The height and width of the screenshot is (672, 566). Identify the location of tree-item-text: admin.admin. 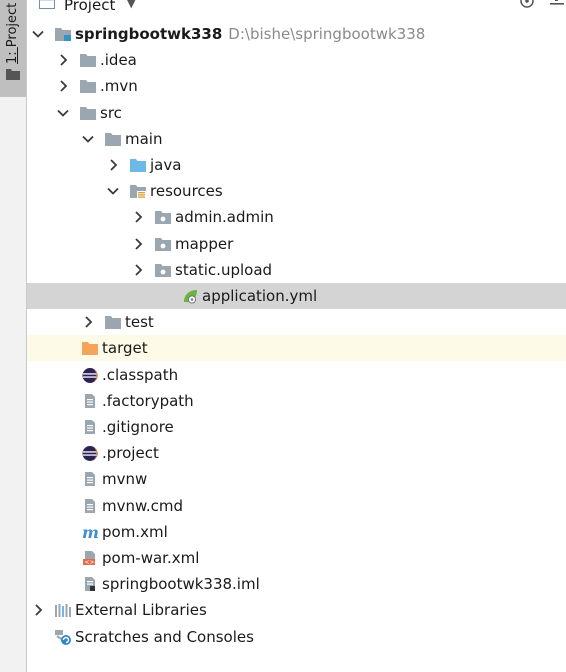
(224, 217).